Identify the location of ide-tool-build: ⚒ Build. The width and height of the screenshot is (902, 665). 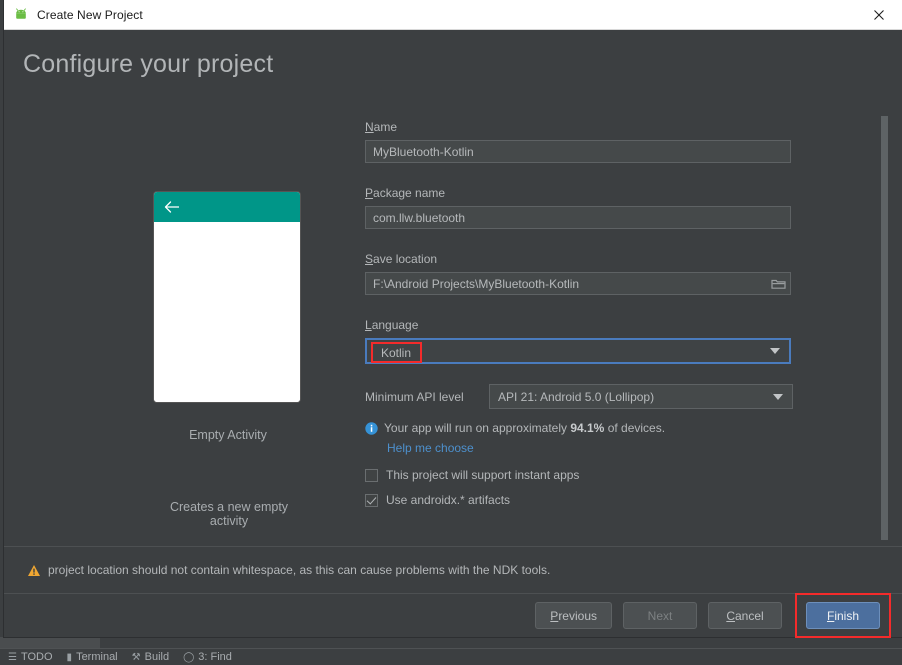
(150, 657).